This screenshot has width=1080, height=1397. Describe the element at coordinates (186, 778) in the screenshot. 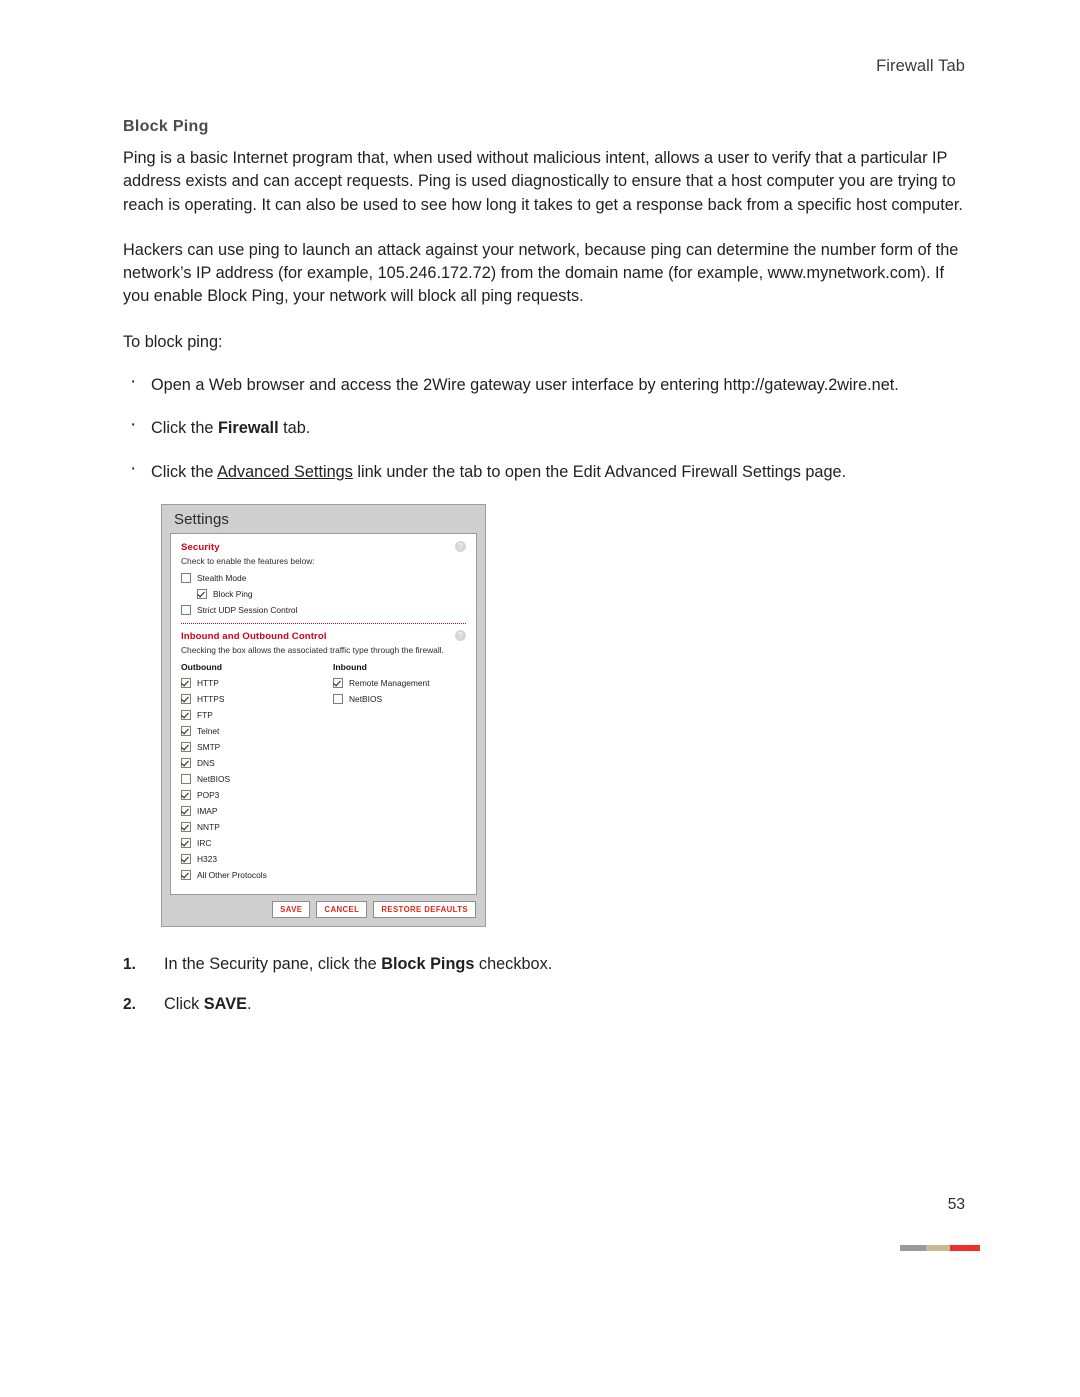

I see `checkbox-outbound-netbios` at that location.